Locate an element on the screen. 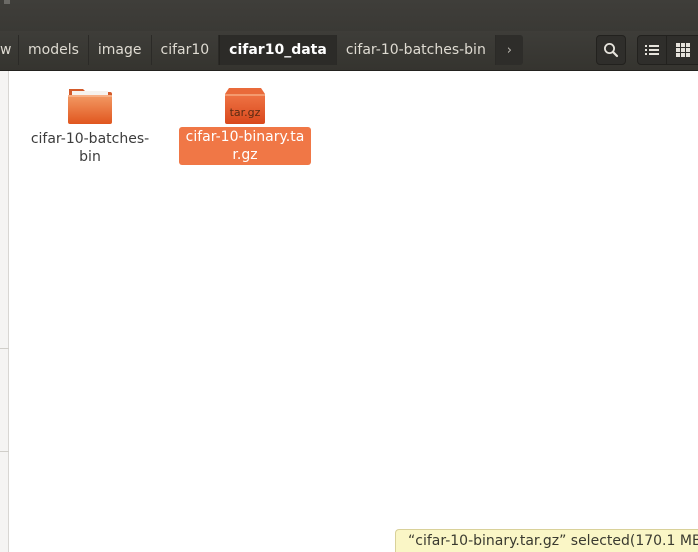 The image size is (698, 552). breadcrumb-item-cifar-10-batches-bin: cifar-10-batches-bin is located at coordinates (416, 50).